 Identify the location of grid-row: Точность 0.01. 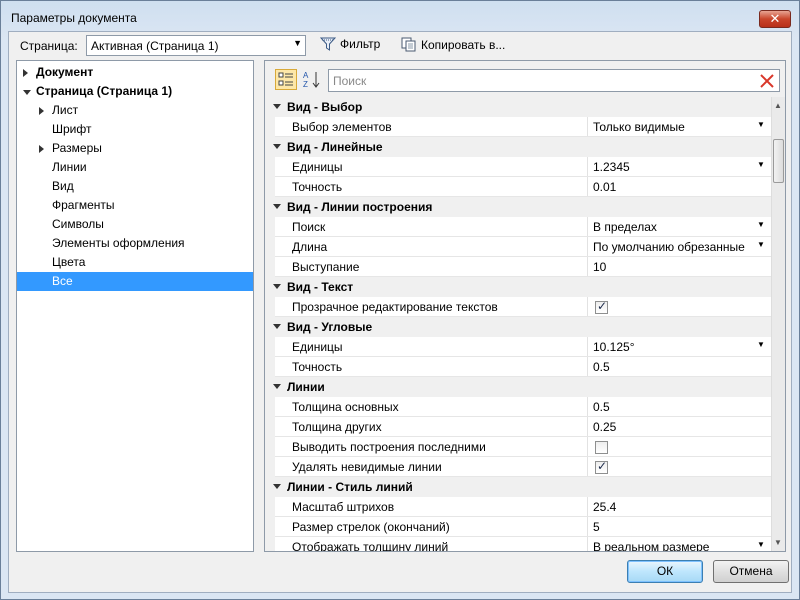
(518, 187).